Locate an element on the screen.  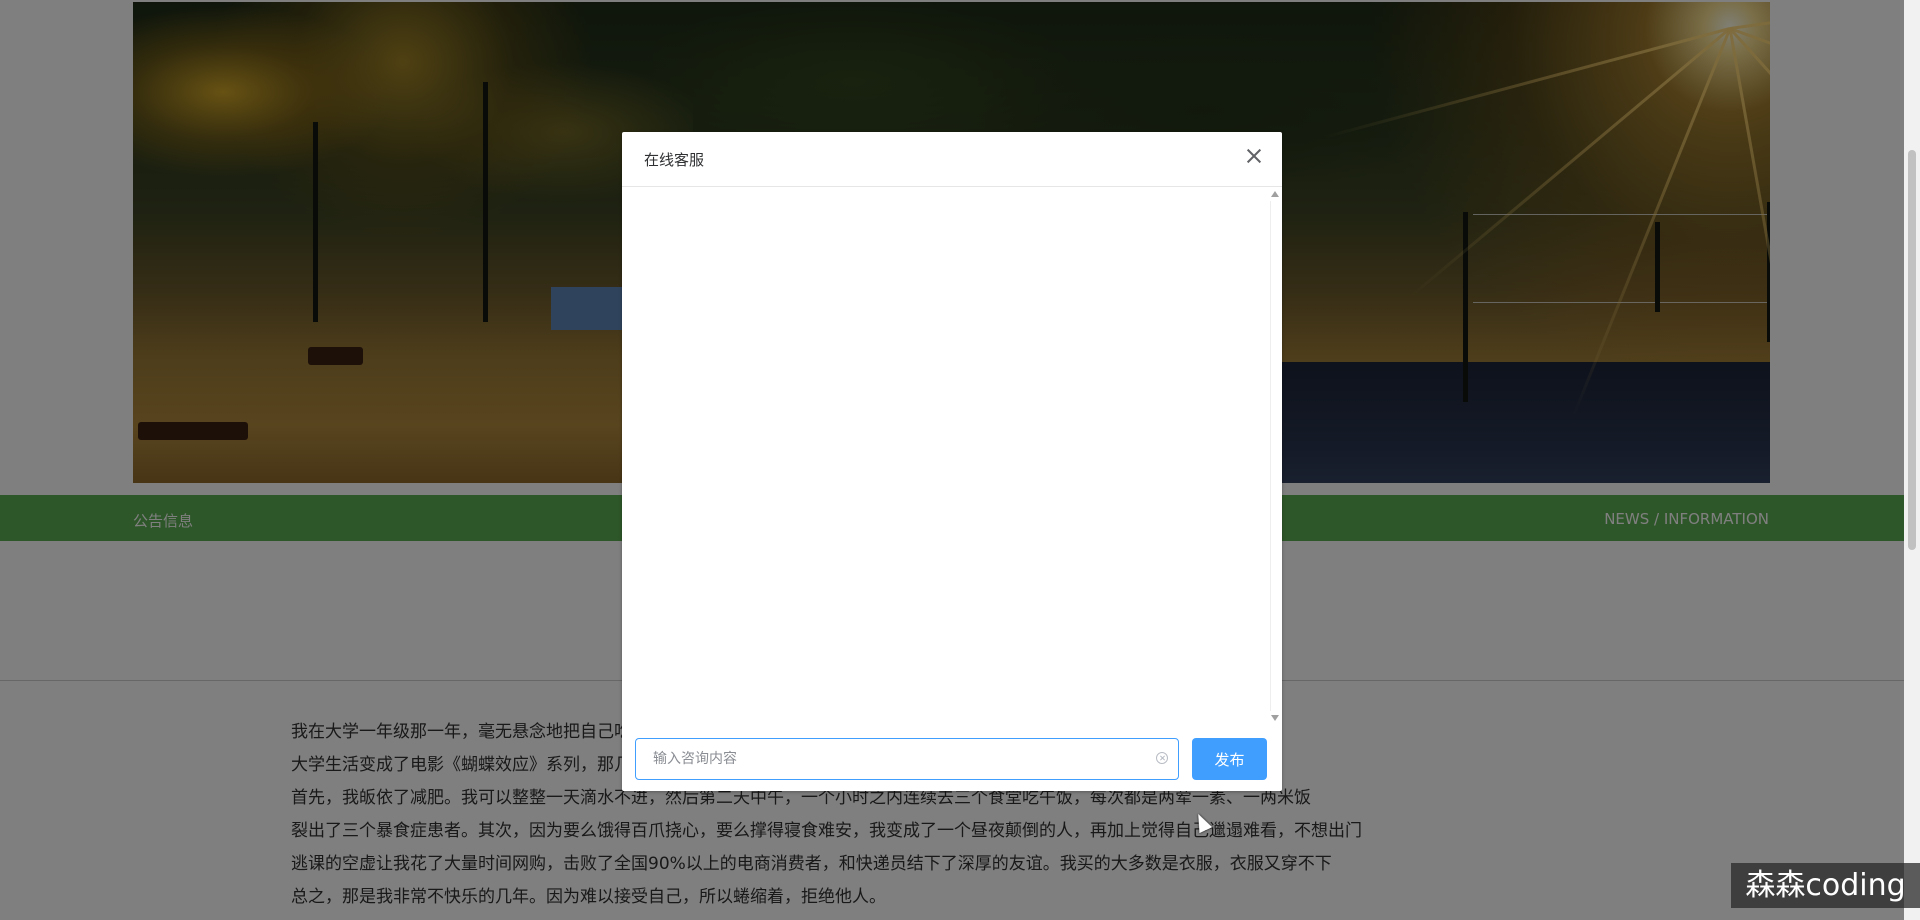
dialog-title: 在线客服 is located at coordinates (674, 160).